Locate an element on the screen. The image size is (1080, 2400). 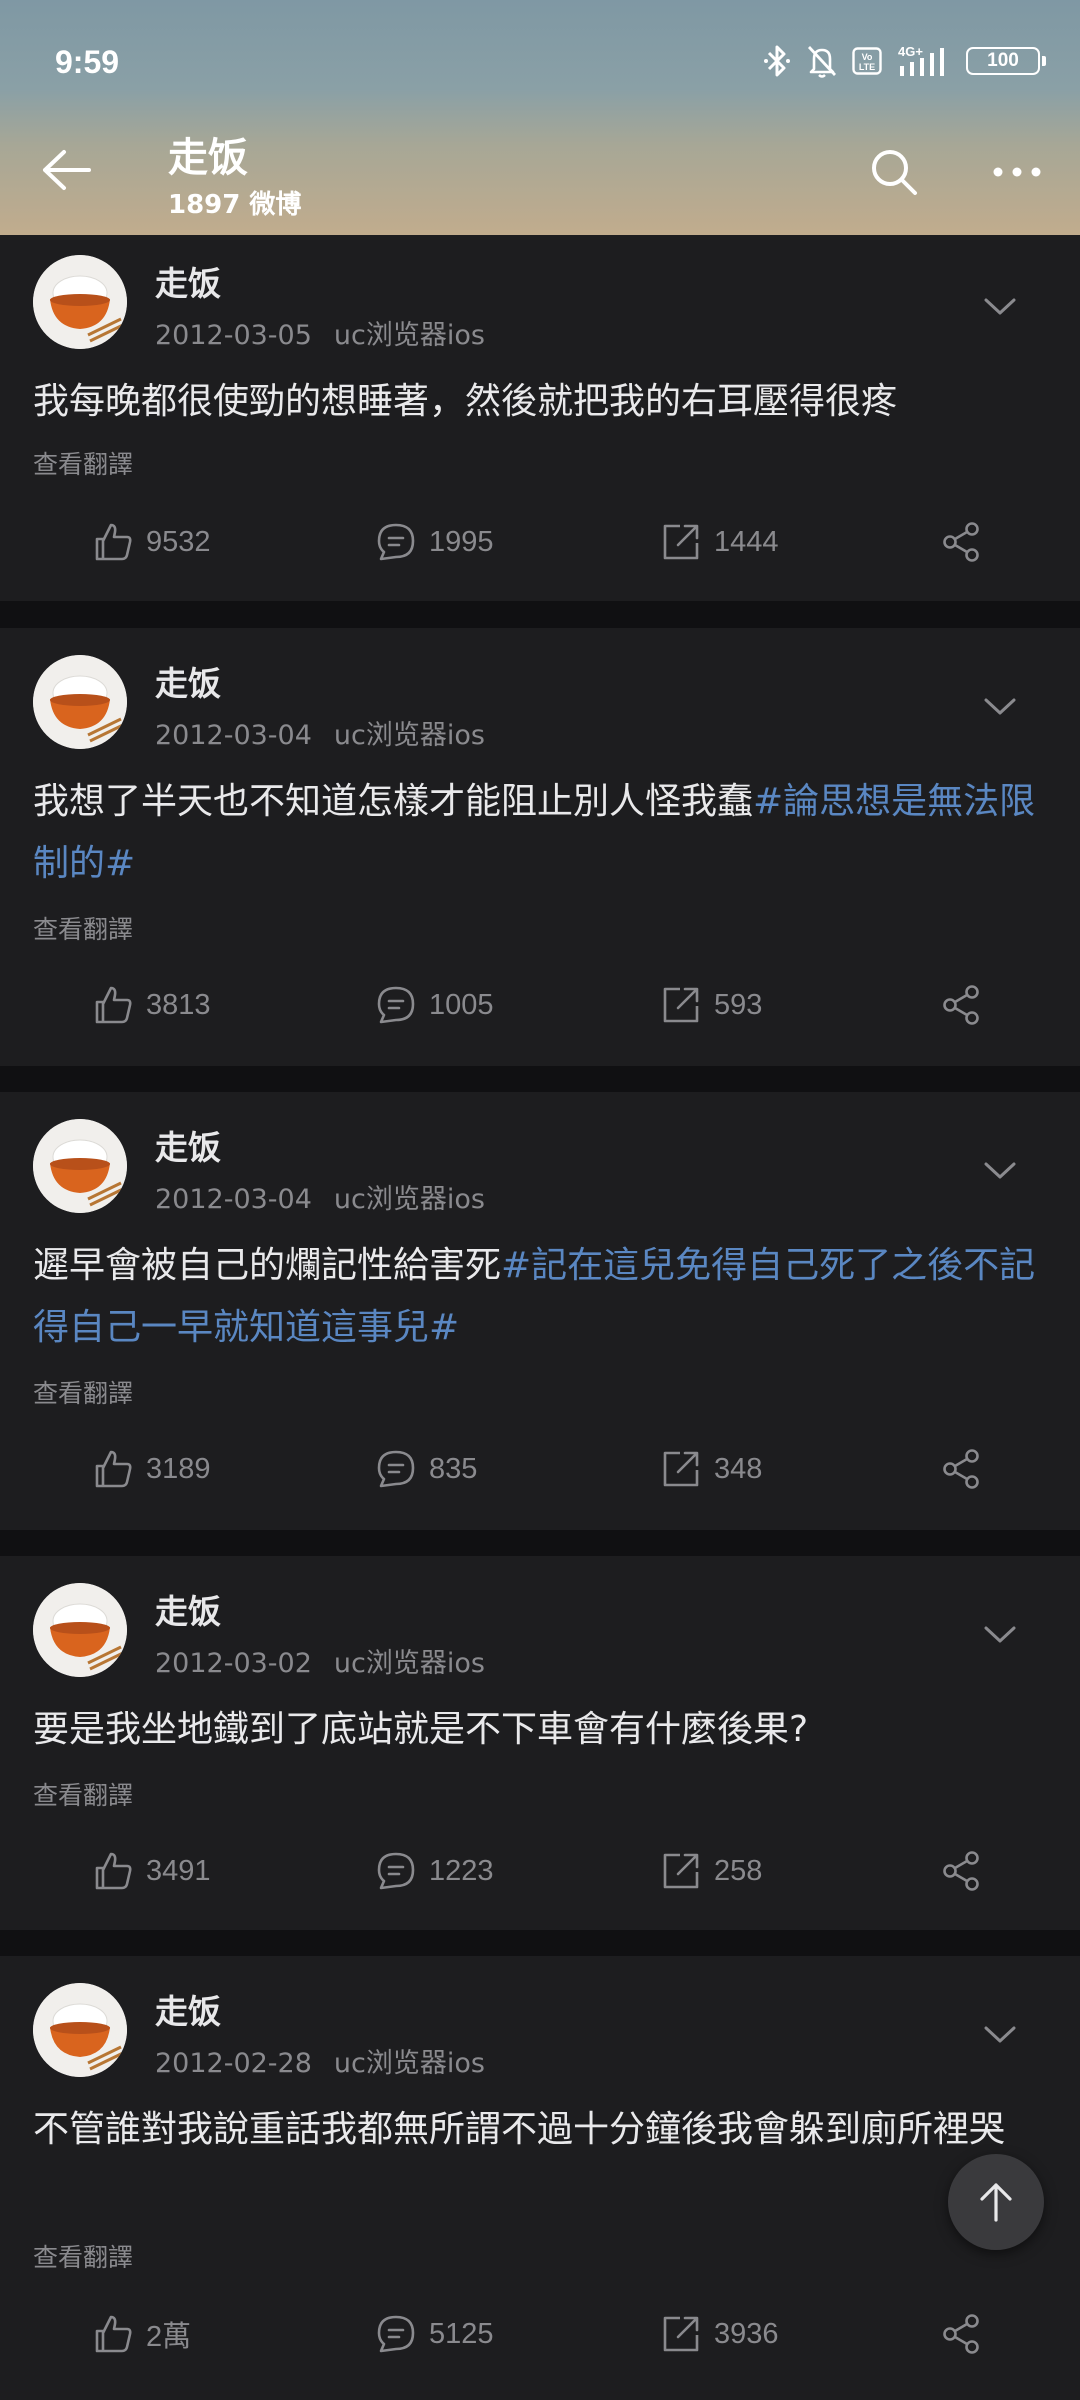
svg-text: LTE is located at coordinates (867, 67).